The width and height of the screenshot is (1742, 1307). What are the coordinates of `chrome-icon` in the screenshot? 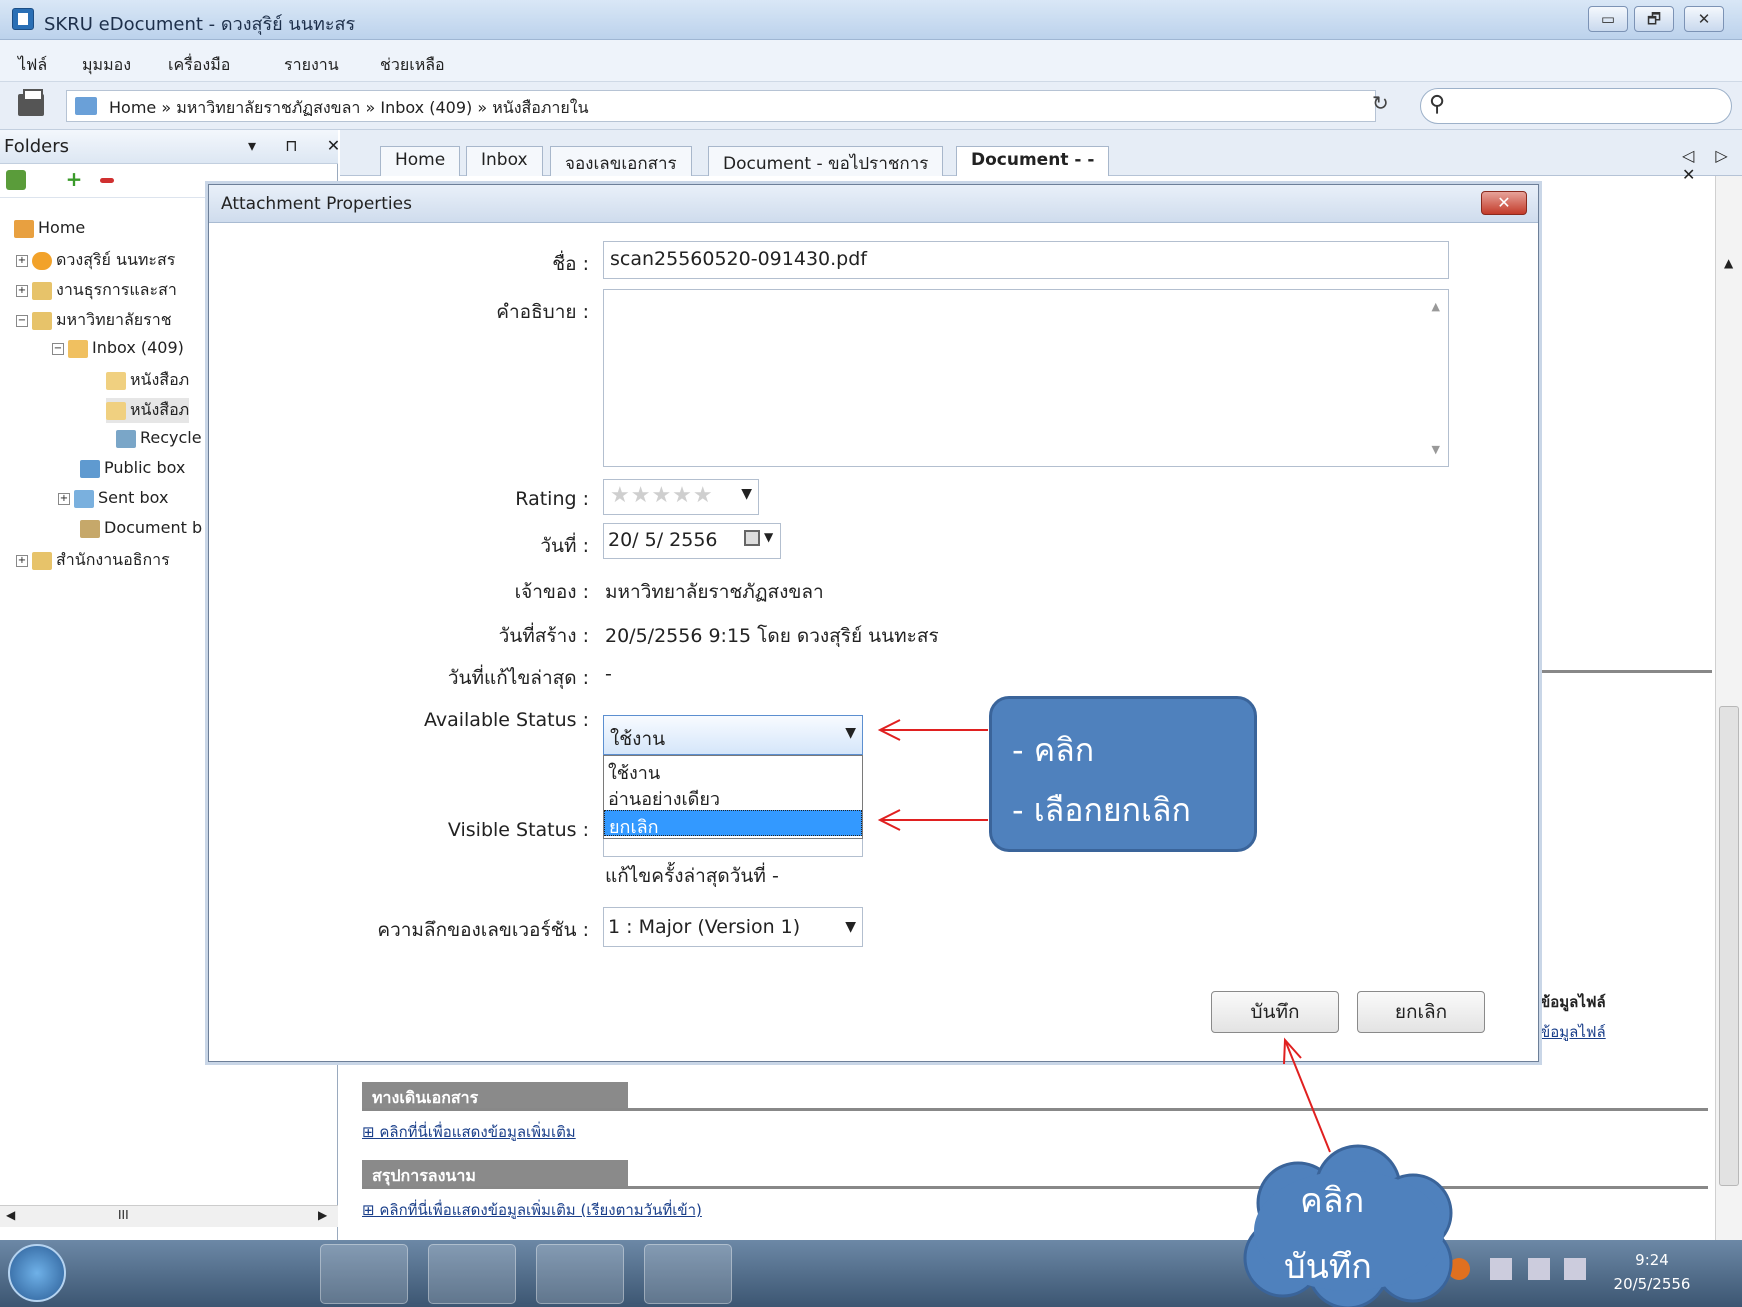 It's located at (472, 1274).